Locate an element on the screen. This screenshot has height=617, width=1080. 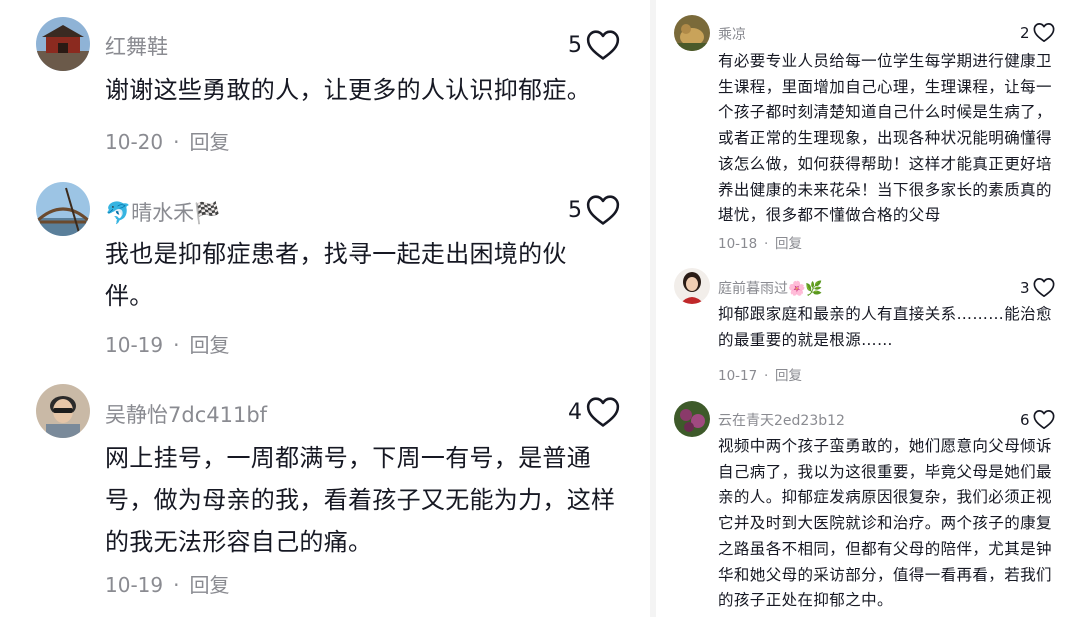
flowers-photo-avatar-icon is located at coordinates (692, 419).